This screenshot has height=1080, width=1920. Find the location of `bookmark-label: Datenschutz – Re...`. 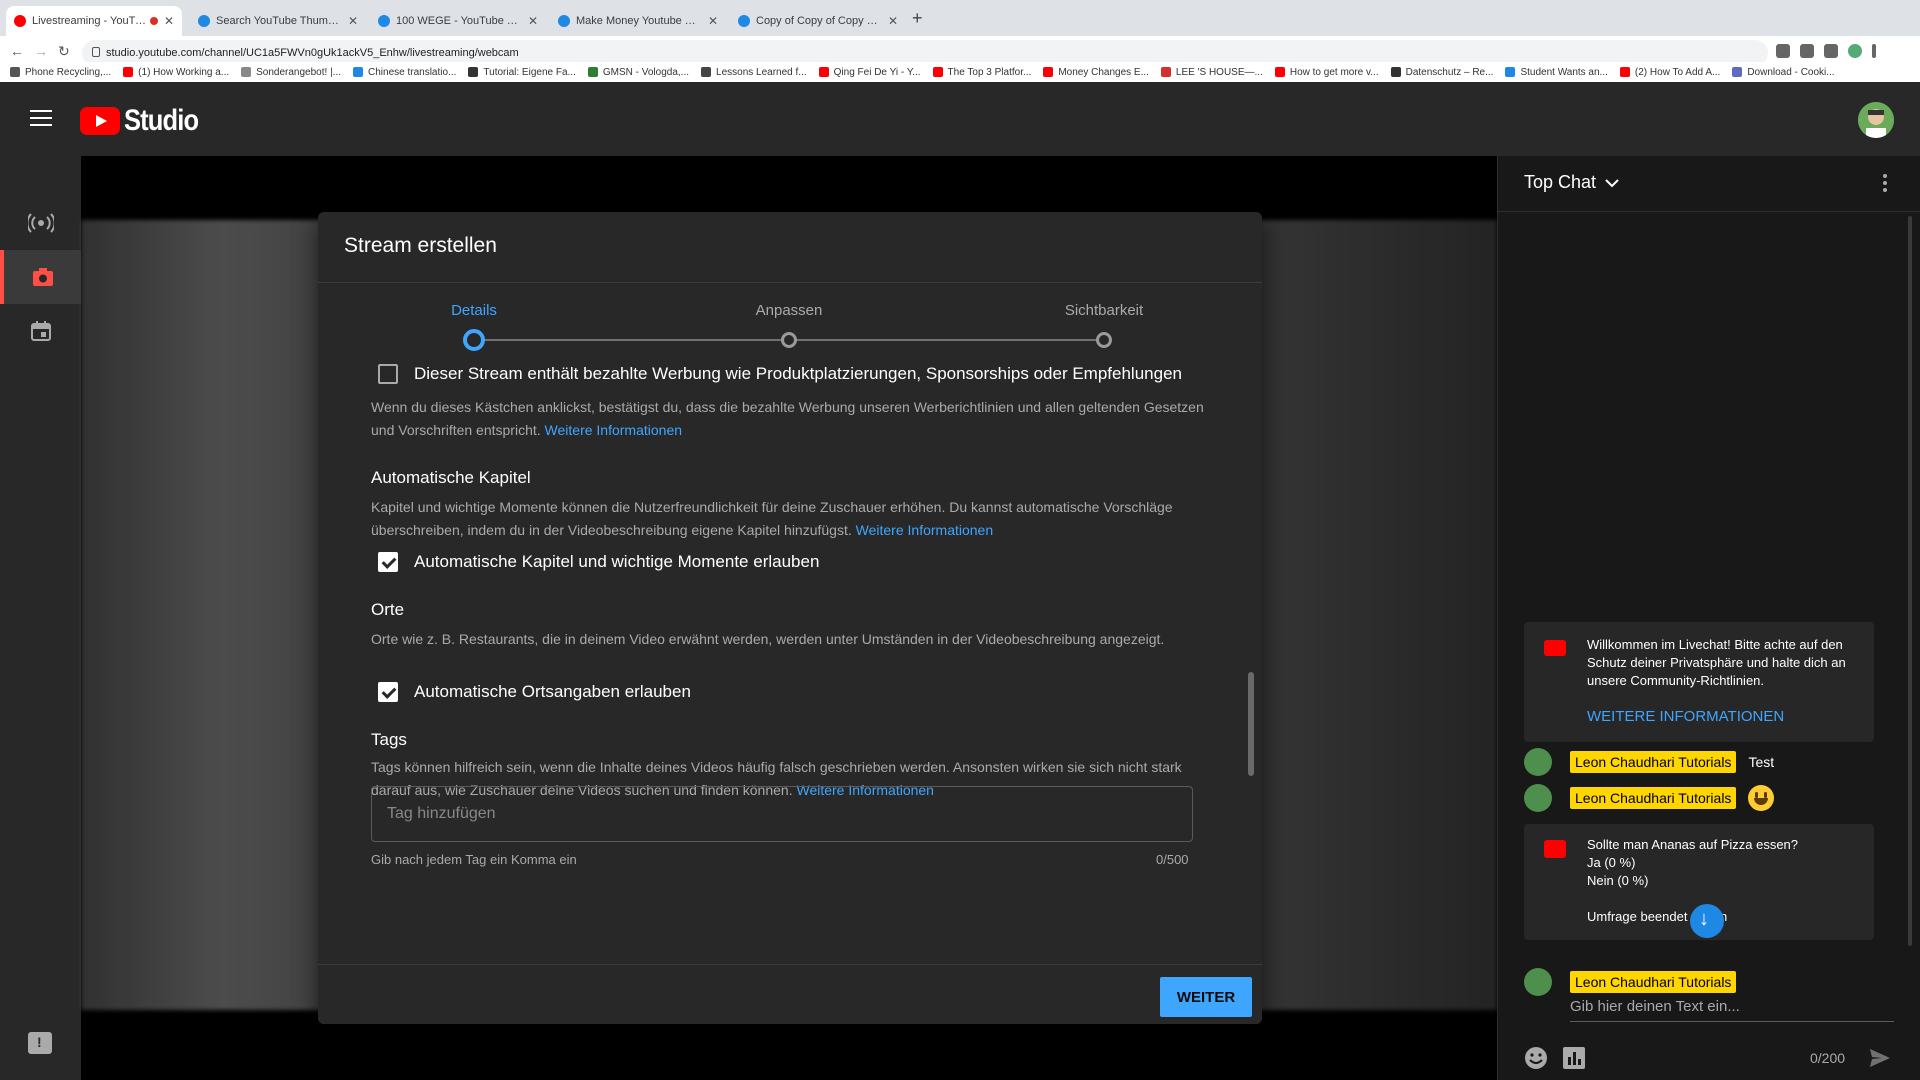

bookmark-label: Datenschutz – Re... is located at coordinates (1449, 72).